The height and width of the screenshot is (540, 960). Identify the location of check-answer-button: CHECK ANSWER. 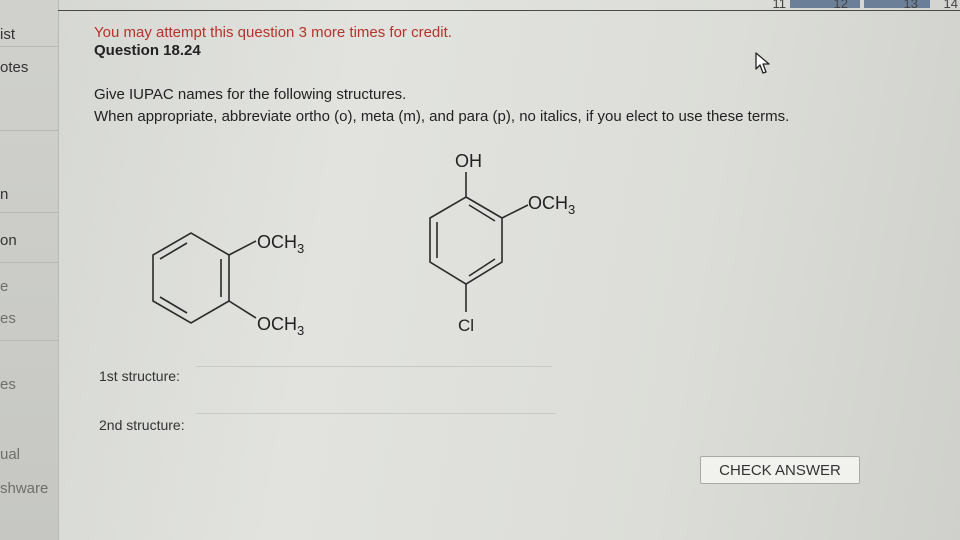
(780, 470).